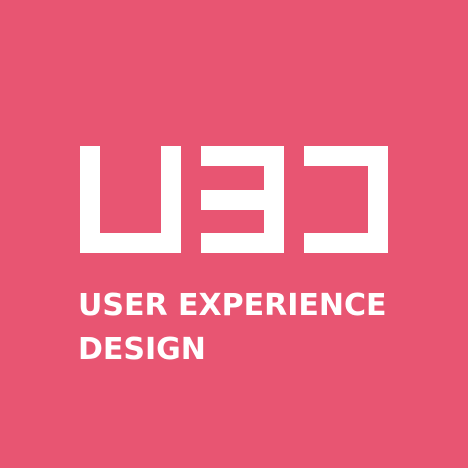 Image resolution: width=468 pixels, height=468 pixels. Describe the element at coordinates (130, 243) in the screenshot. I see `u-bottom-bar` at that location.